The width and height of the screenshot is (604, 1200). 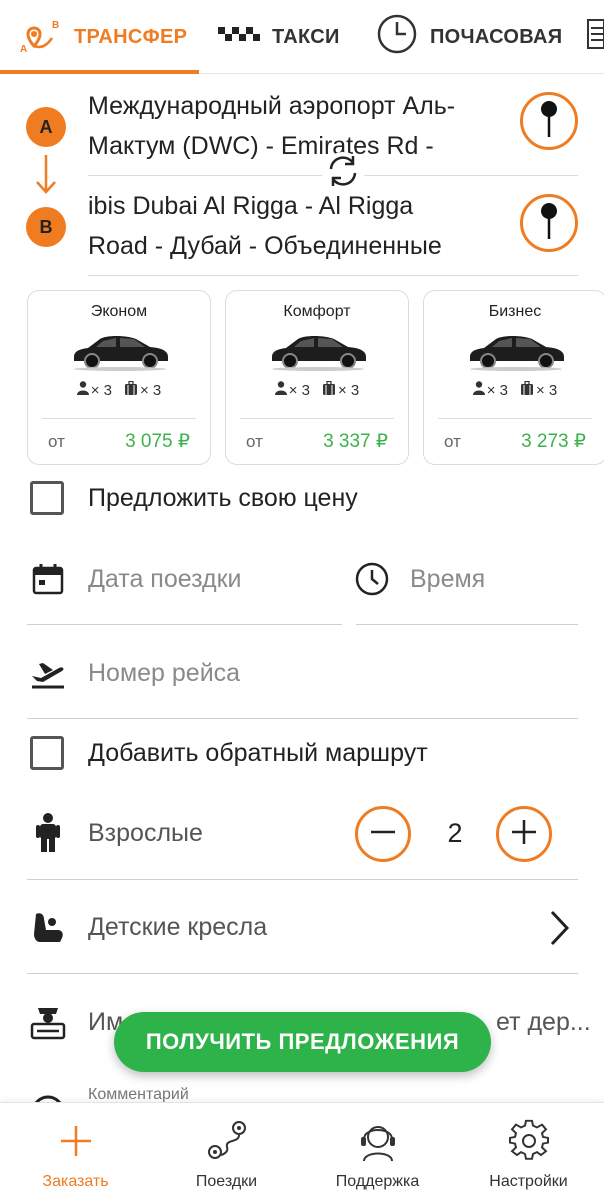 I want to click on clock-icon, so click(x=397, y=37).